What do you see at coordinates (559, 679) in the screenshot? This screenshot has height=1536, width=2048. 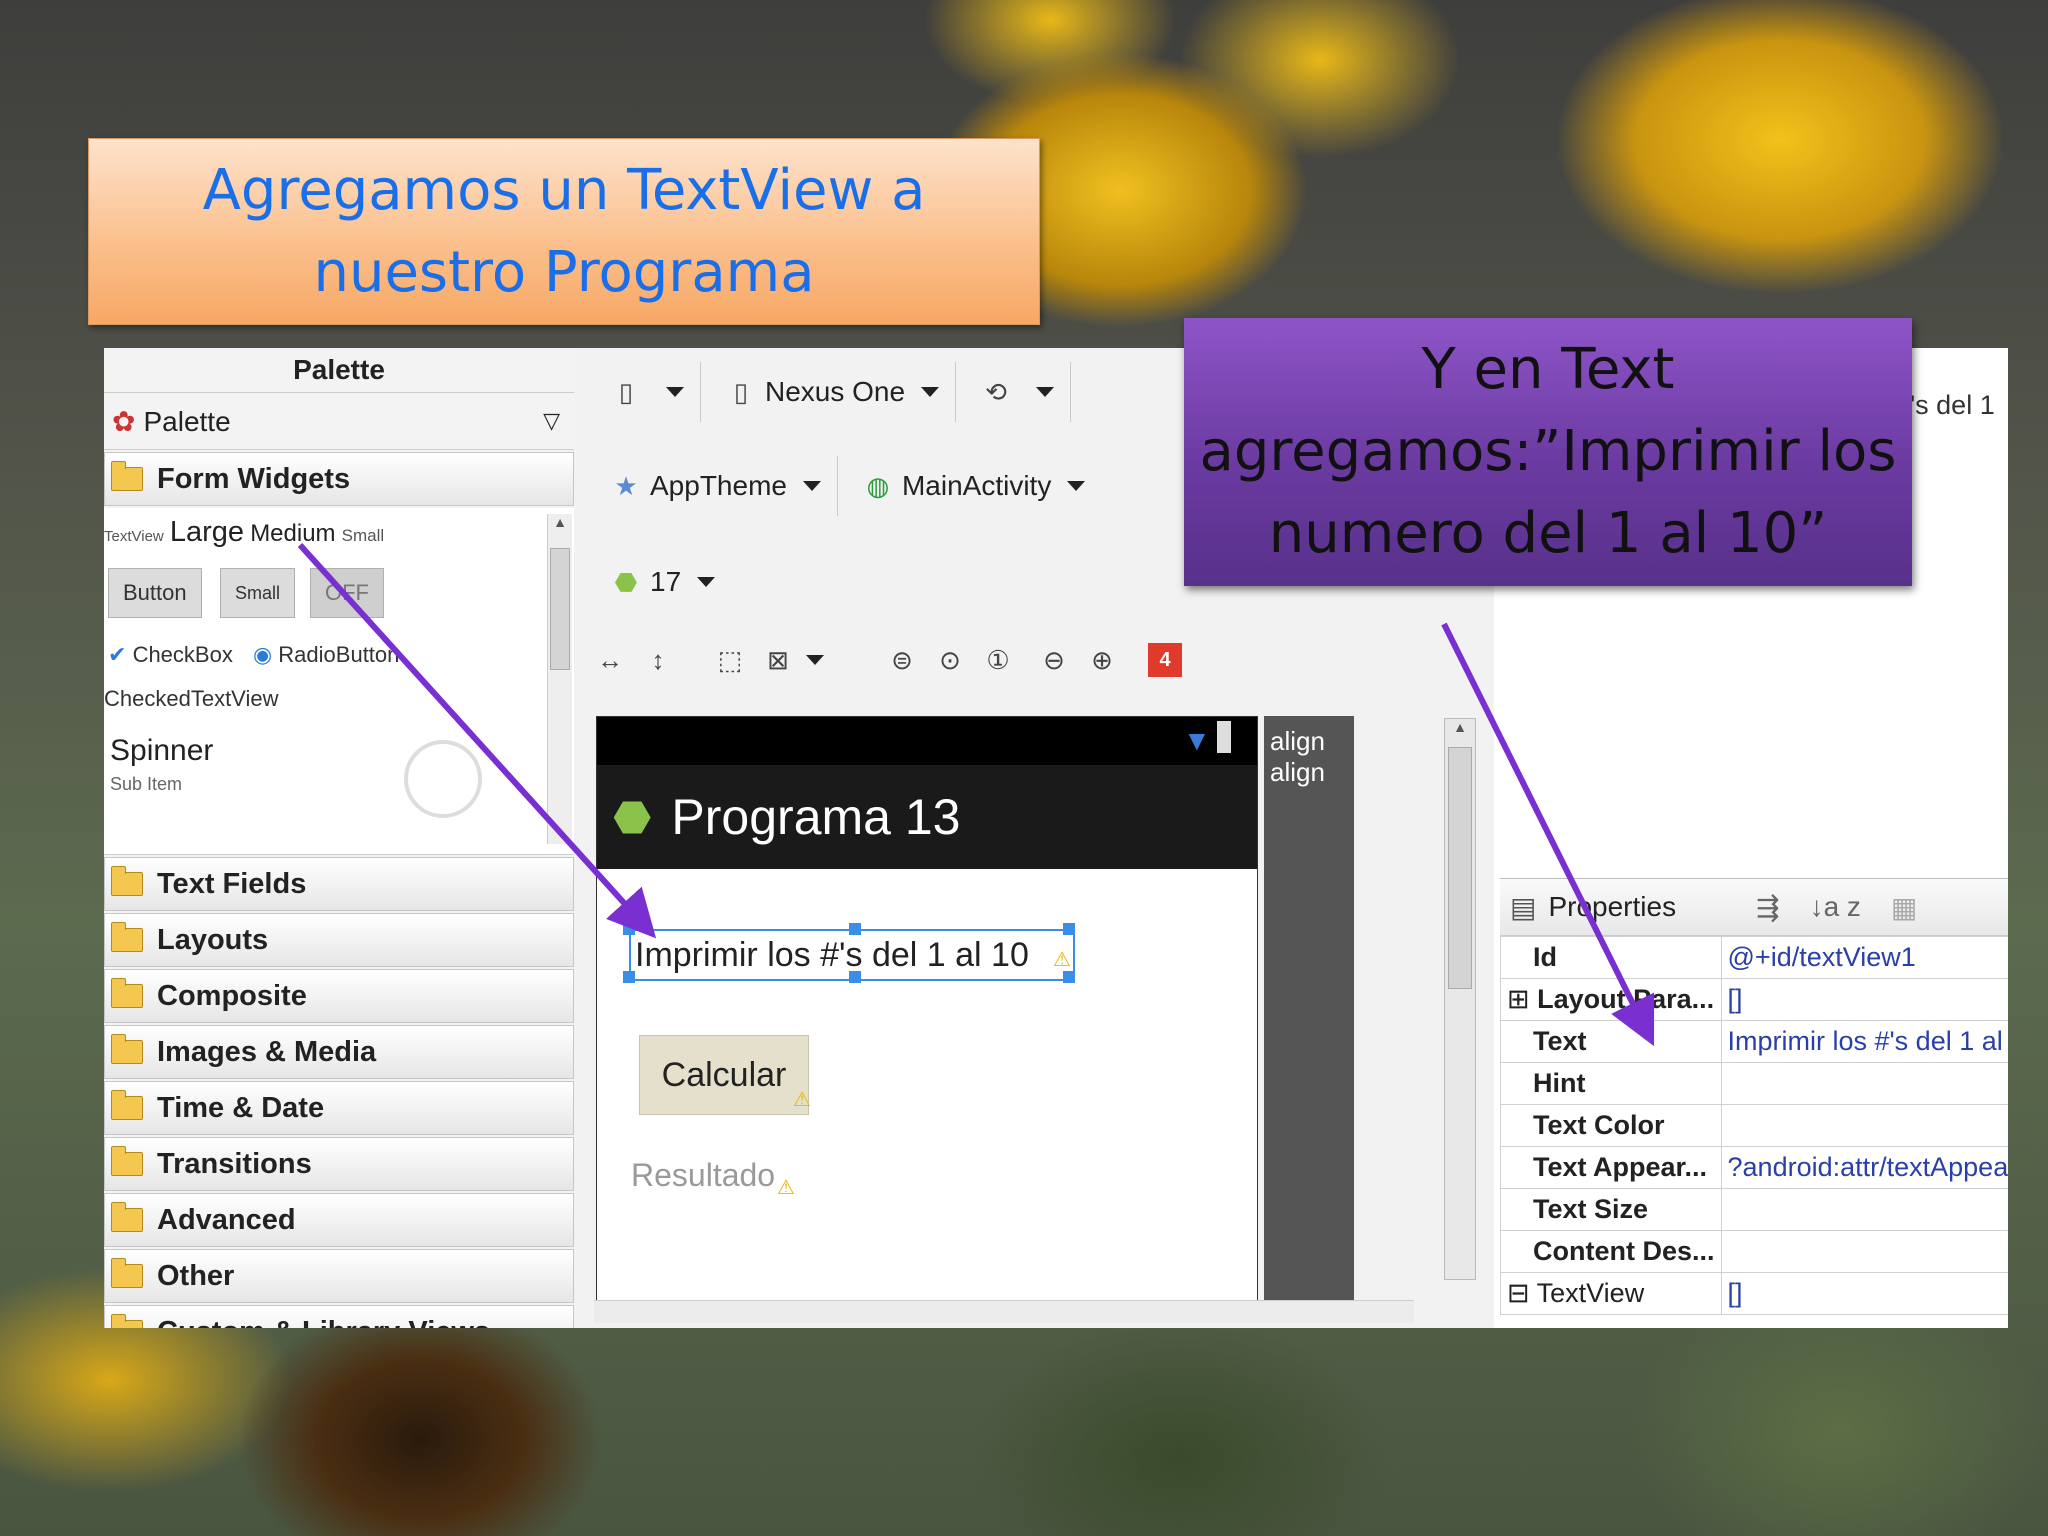 I see `palette-scrollbar: ▲` at bounding box center [559, 679].